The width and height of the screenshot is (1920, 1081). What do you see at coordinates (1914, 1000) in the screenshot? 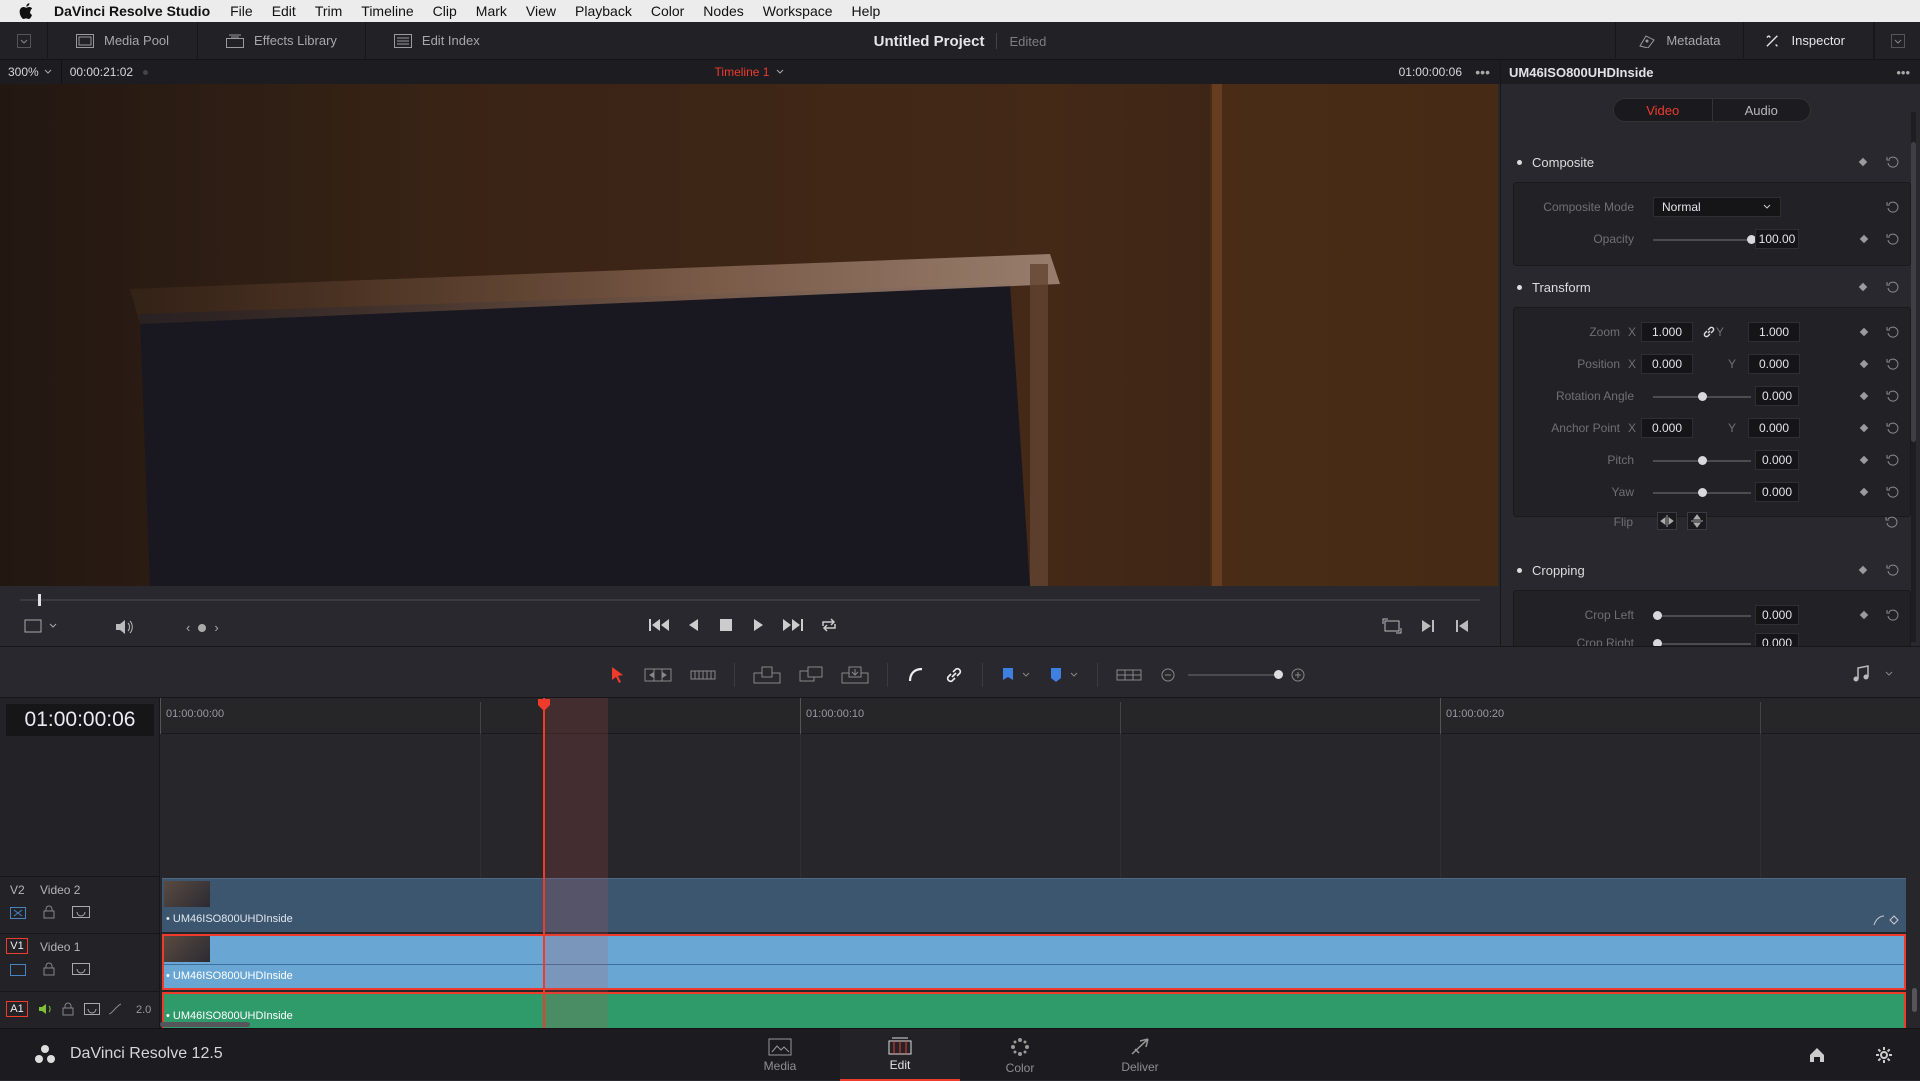
I see `timeline-vscroll-thumb` at bounding box center [1914, 1000].